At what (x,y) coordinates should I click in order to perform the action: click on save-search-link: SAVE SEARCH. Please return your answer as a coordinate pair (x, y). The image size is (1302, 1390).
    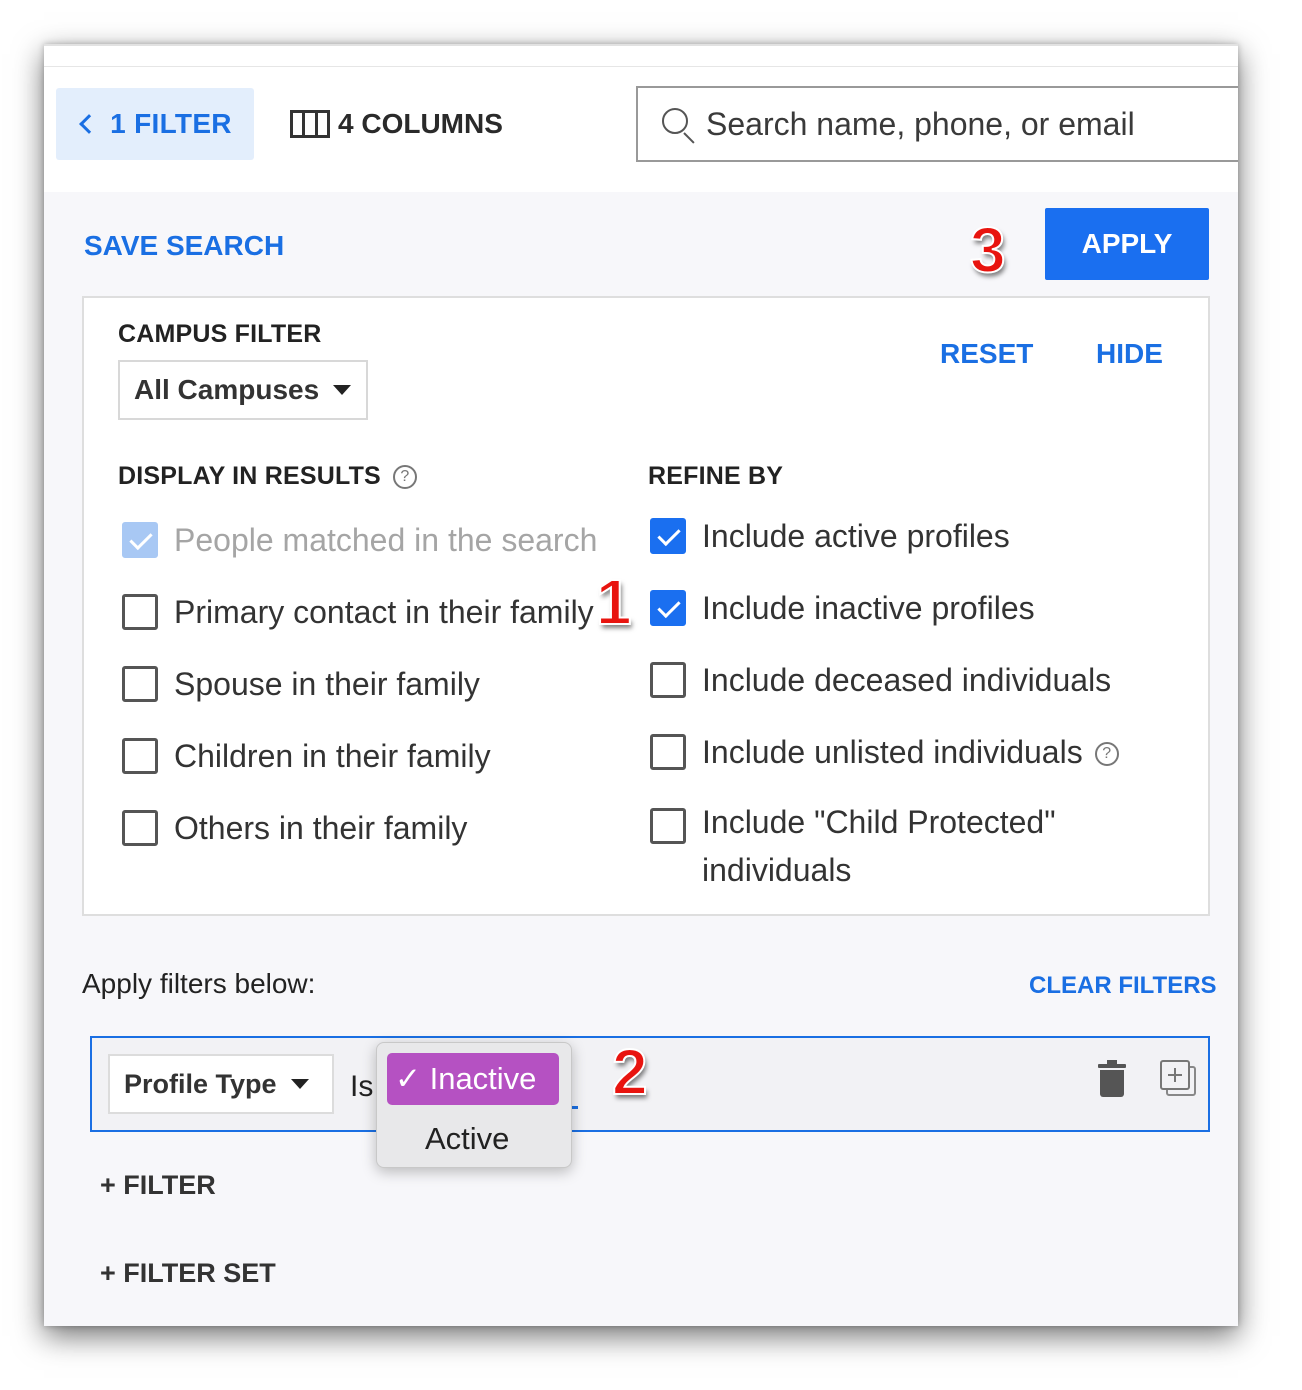
    Looking at the image, I should click on (184, 246).